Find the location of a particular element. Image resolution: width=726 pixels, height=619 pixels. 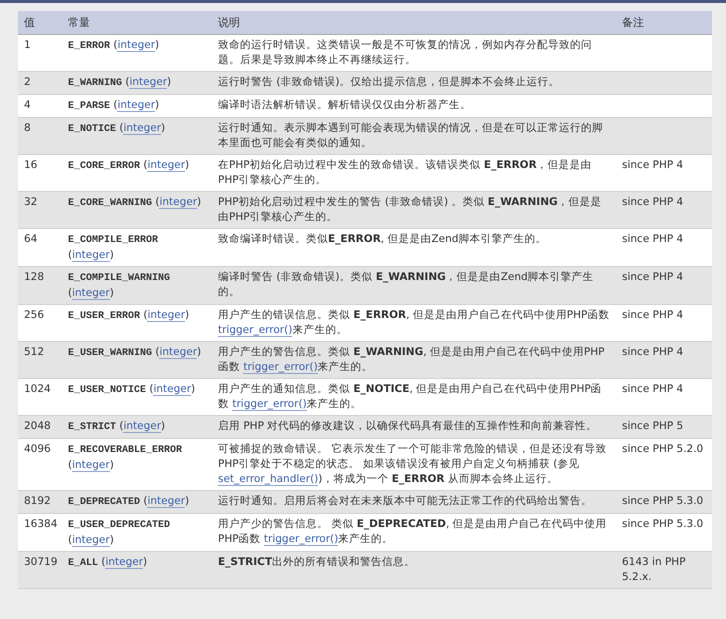

value-cell: 8192 is located at coordinates (40, 502).